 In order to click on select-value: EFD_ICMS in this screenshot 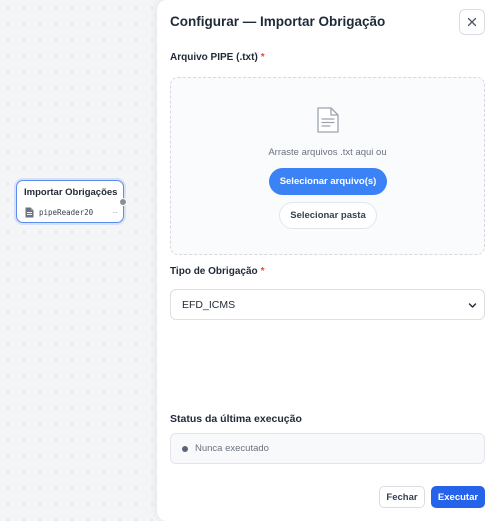, I will do `click(209, 304)`.